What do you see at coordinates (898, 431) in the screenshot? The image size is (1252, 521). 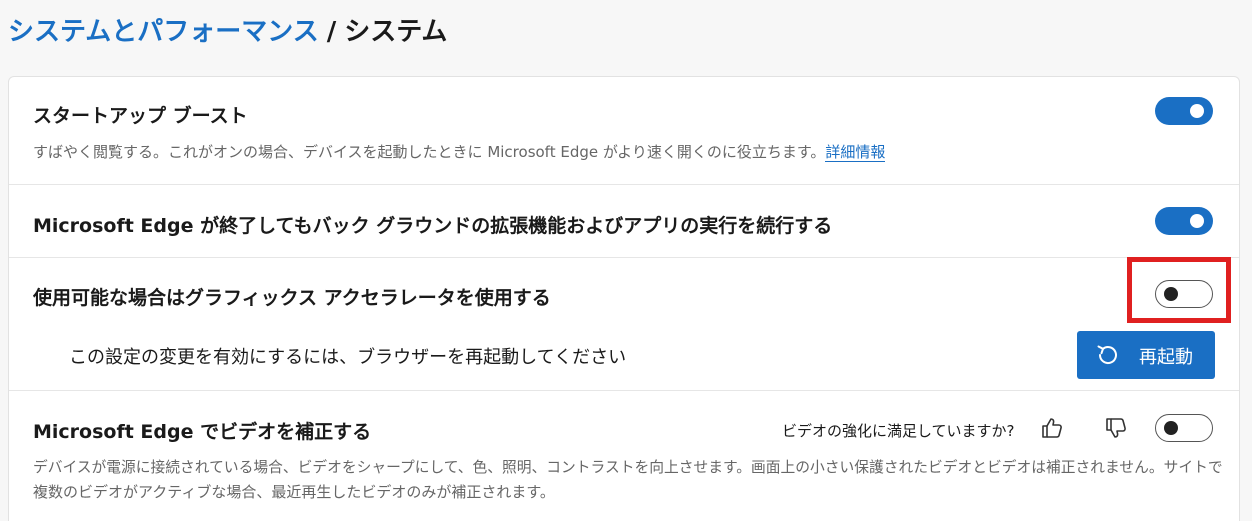 I see `video-feedback-question: ビデオの強化に満足していますか?` at bounding box center [898, 431].